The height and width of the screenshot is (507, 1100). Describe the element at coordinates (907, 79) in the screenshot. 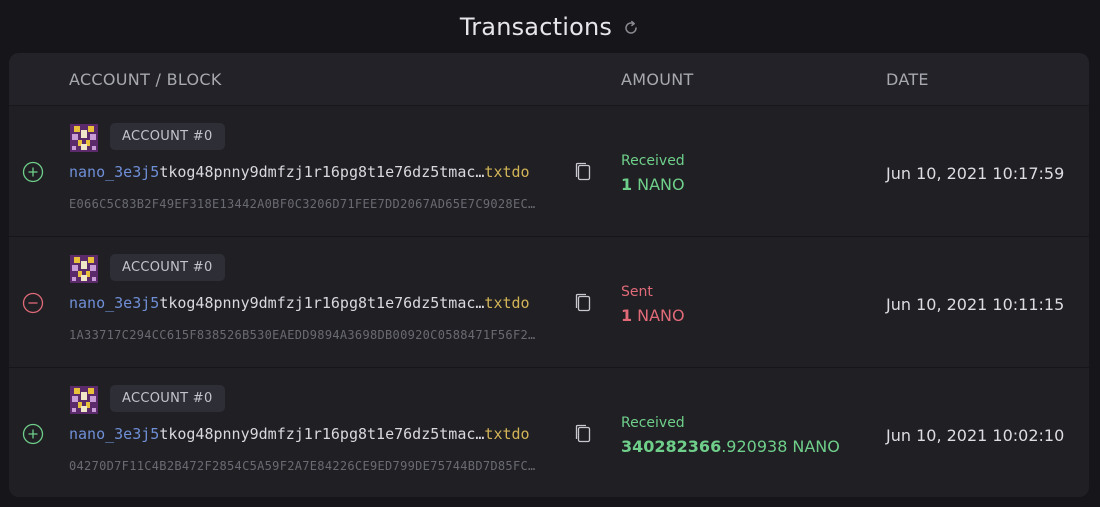

I see `column-header-date: DATE` at that location.